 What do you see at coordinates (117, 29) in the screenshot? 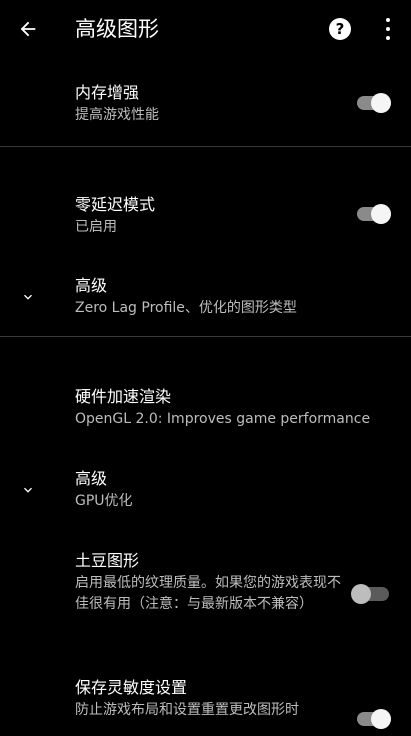
I see `page-title: 高级图形` at bounding box center [117, 29].